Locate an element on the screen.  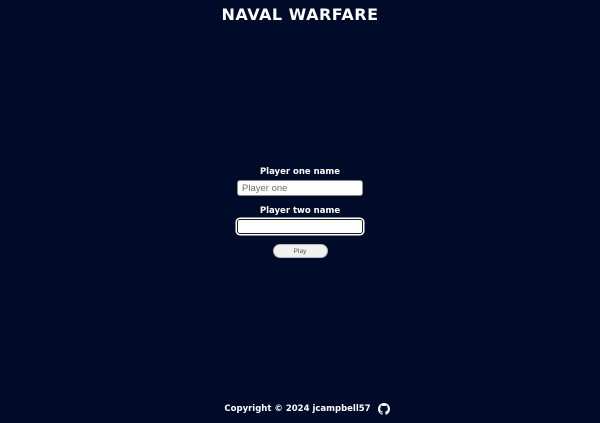
page-title: NAVAL WARFARE is located at coordinates (300, 14).